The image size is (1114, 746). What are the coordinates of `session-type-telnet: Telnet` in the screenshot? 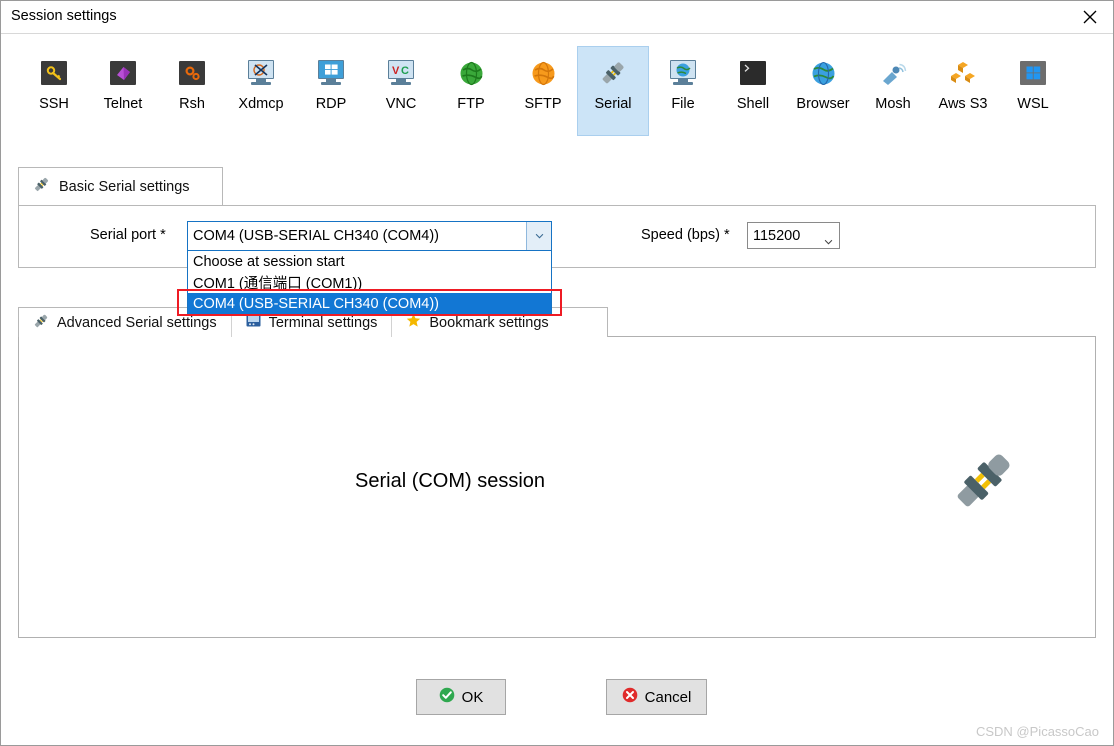 It's located at (123, 88).